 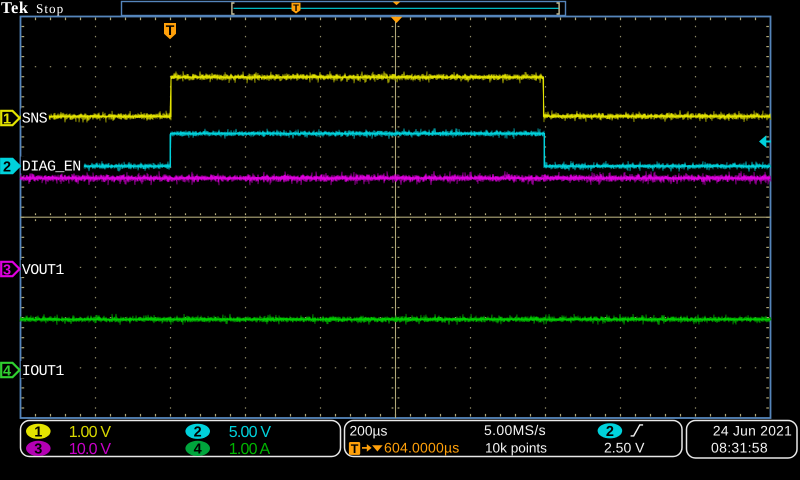 What do you see at coordinates (250, 449) in the screenshot?
I see `svg-text: 1.00 A` at bounding box center [250, 449].